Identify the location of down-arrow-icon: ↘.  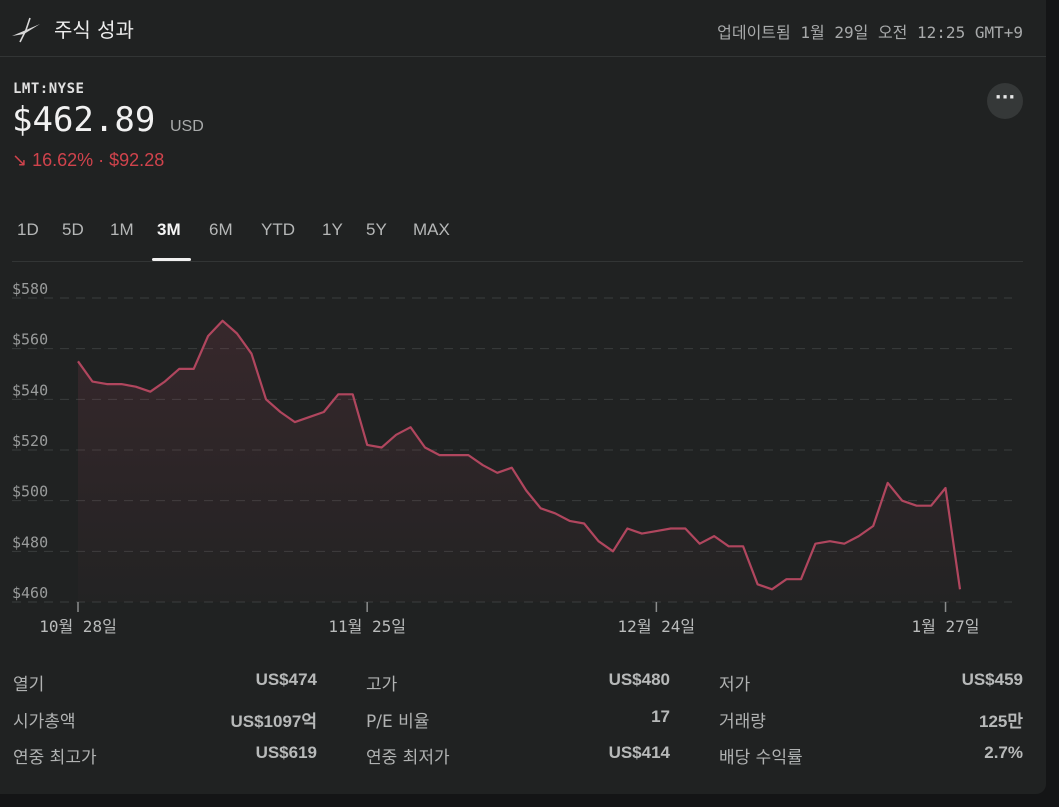
(20, 160).